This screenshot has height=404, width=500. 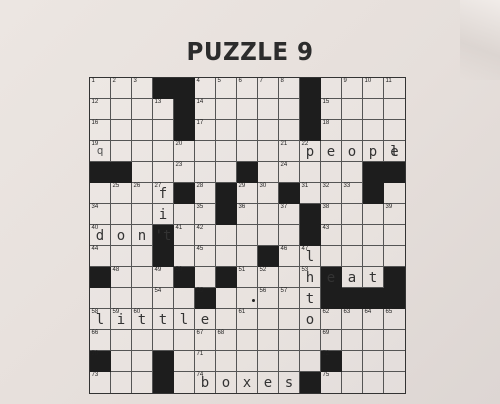 What do you see at coordinates (268, 88) in the screenshot?
I see `grid-cell: 7` at bounding box center [268, 88].